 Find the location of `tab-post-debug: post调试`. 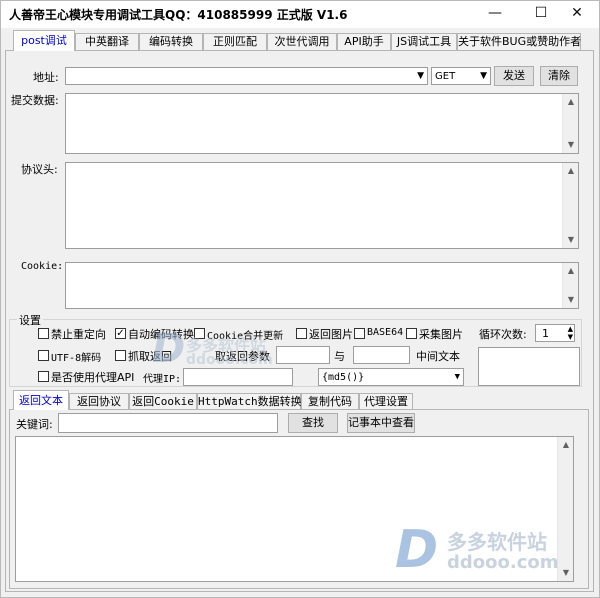

tab-post-debug: post调试 is located at coordinates (44, 40).